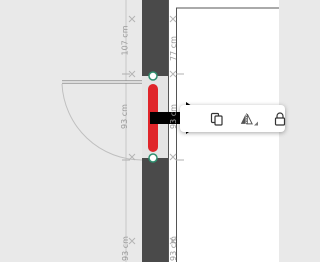 The height and width of the screenshot is (262, 320). What do you see at coordinates (125, 248) in the screenshot?
I see `dimension-label-left-lower: 93 cm` at bounding box center [125, 248].